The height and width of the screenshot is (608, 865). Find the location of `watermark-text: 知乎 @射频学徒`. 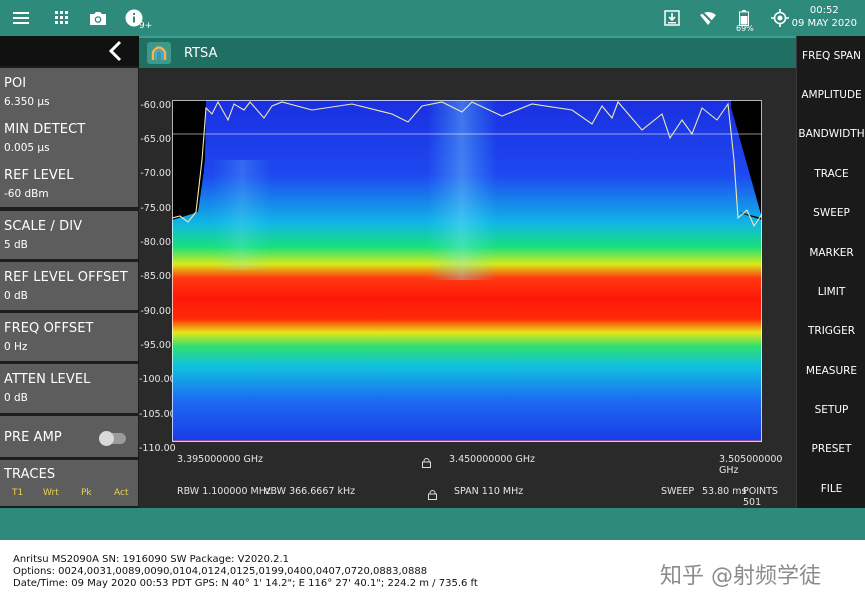

watermark-text: 知乎 @射频学徒 is located at coordinates (740, 576).